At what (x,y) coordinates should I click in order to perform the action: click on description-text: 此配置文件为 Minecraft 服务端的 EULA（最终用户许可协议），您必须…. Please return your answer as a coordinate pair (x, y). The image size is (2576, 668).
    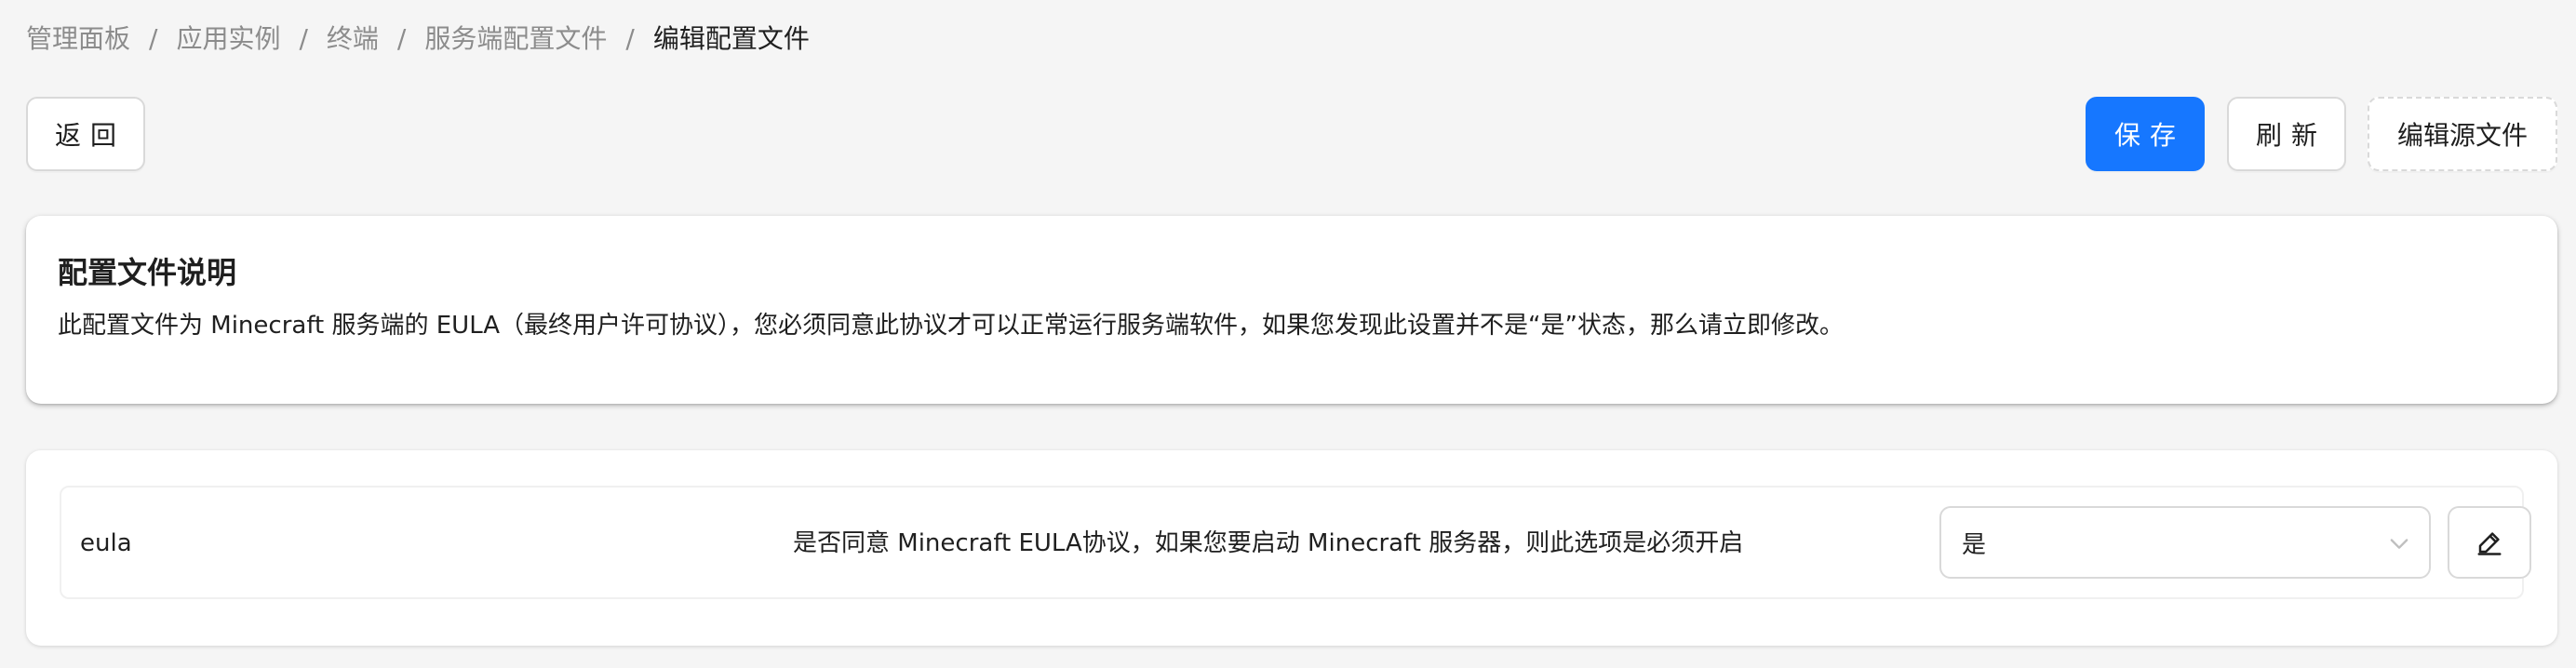
    Looking at the image, I should click on (951, 326).